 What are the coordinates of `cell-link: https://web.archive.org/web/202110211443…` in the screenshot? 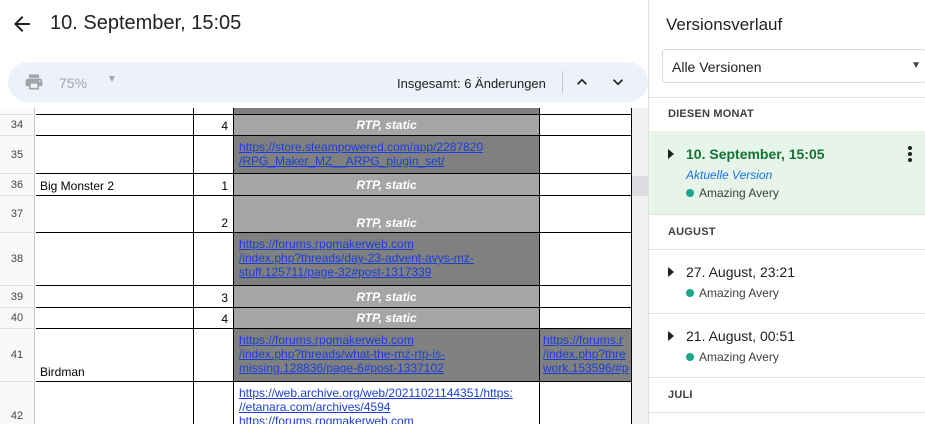 It's located at (386, 405).